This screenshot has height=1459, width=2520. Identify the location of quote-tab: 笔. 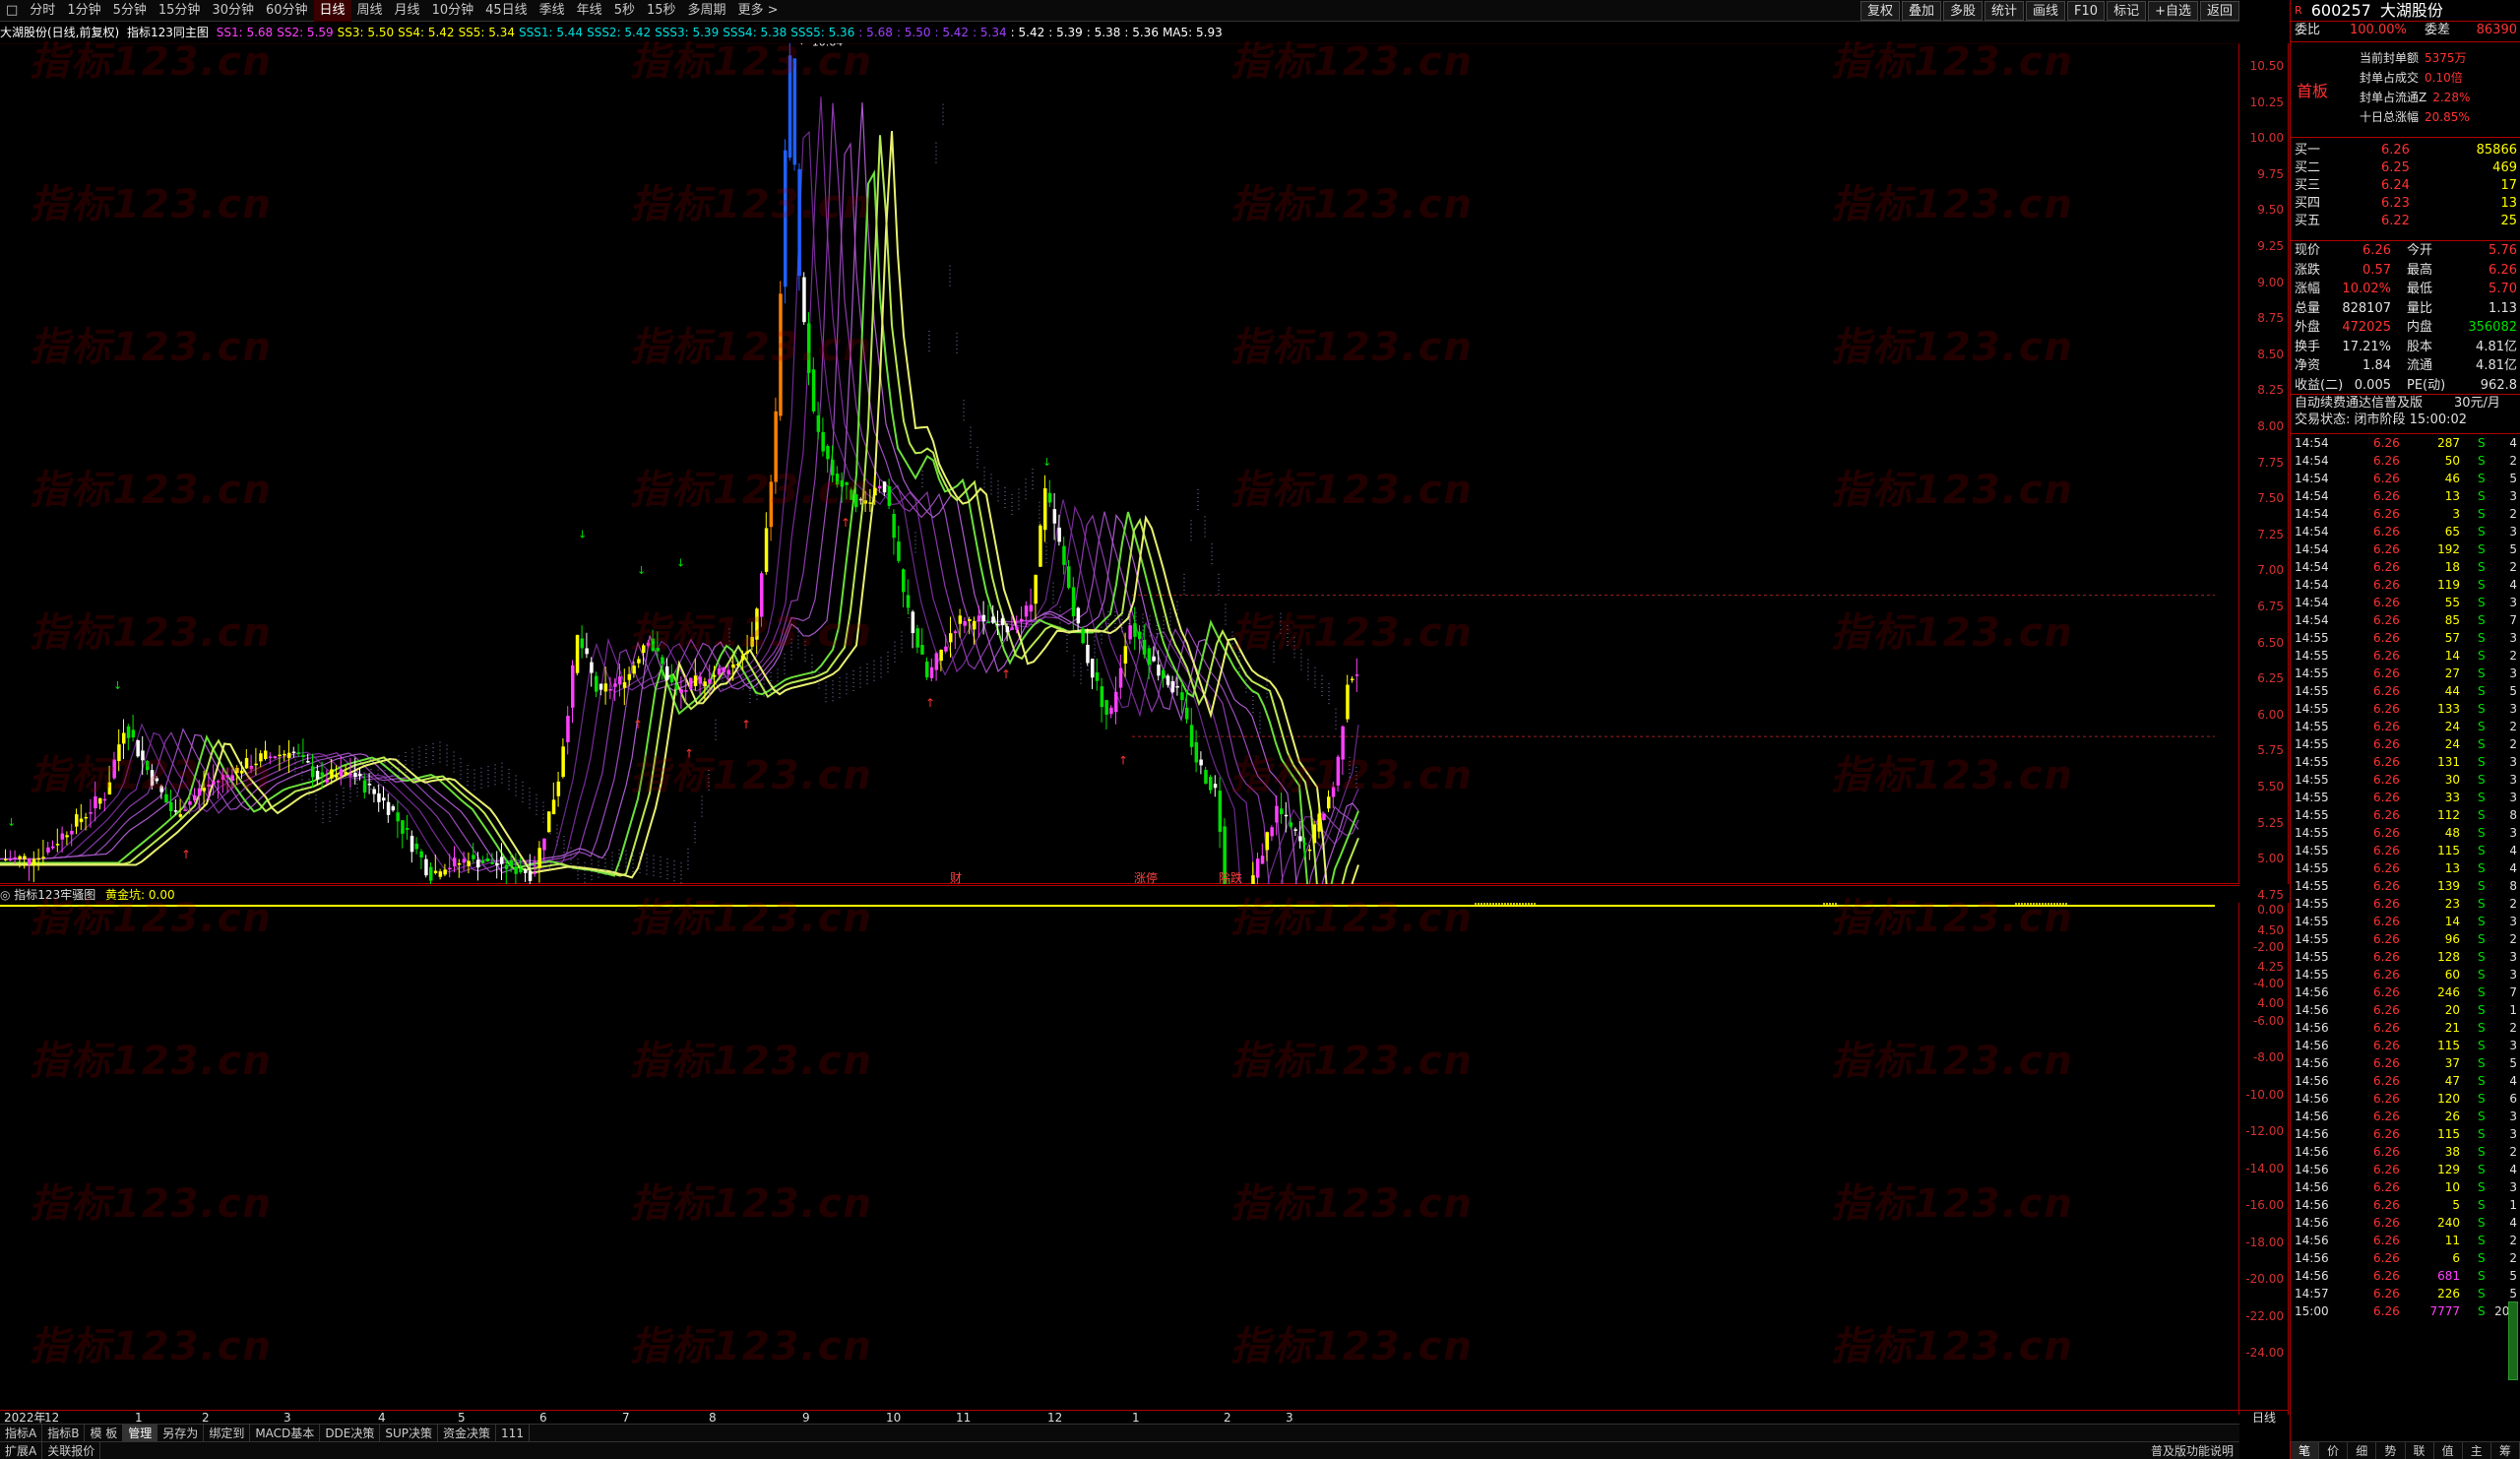
(2305, 1450).